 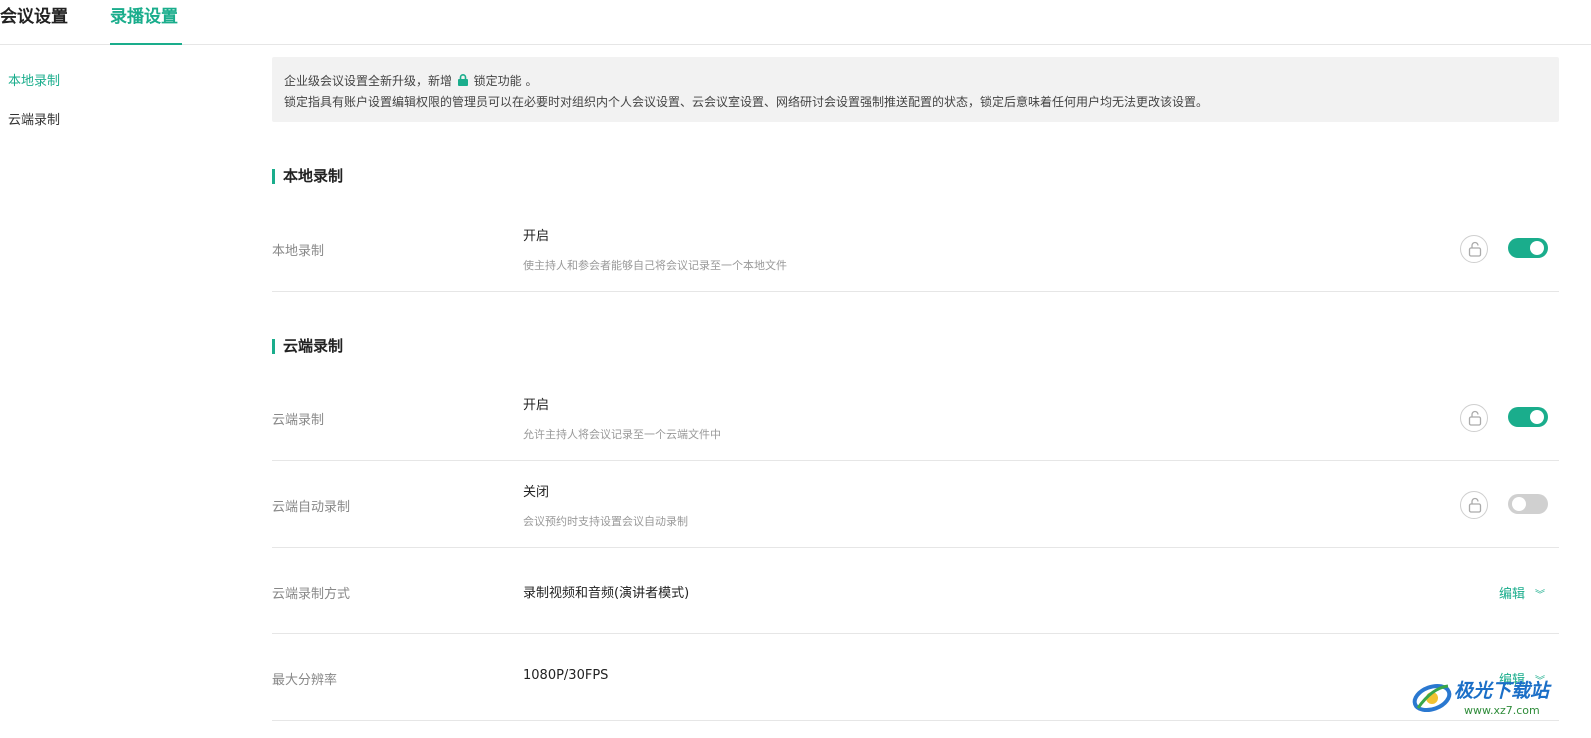 I want to click on setting-description: 使主持人和参会者能够自己将会议记录至一个本地文件, so click(x=655, y=265).